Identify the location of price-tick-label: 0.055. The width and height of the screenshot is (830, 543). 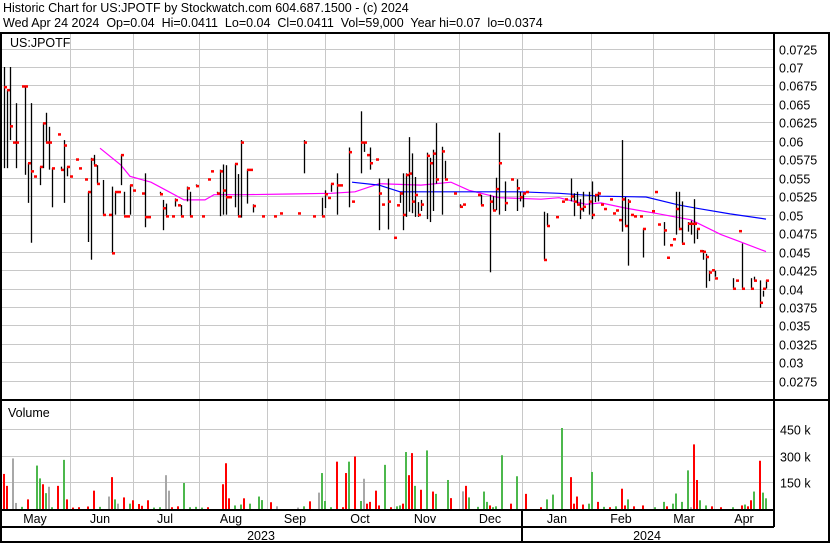
(794, 180).